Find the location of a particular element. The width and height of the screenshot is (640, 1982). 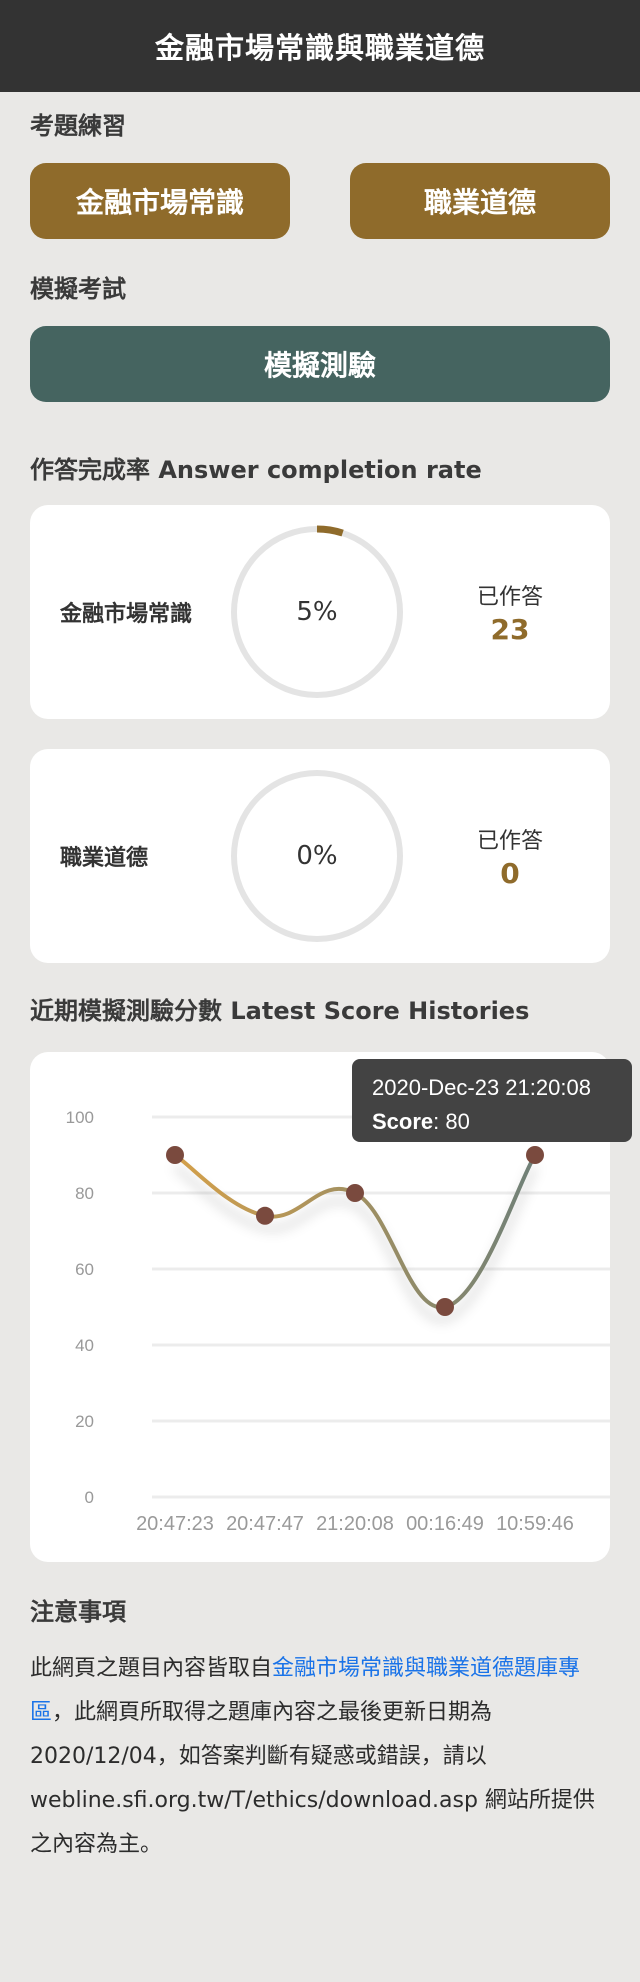

ethics-button: 職業道德 is located at coordinates (480, 201).